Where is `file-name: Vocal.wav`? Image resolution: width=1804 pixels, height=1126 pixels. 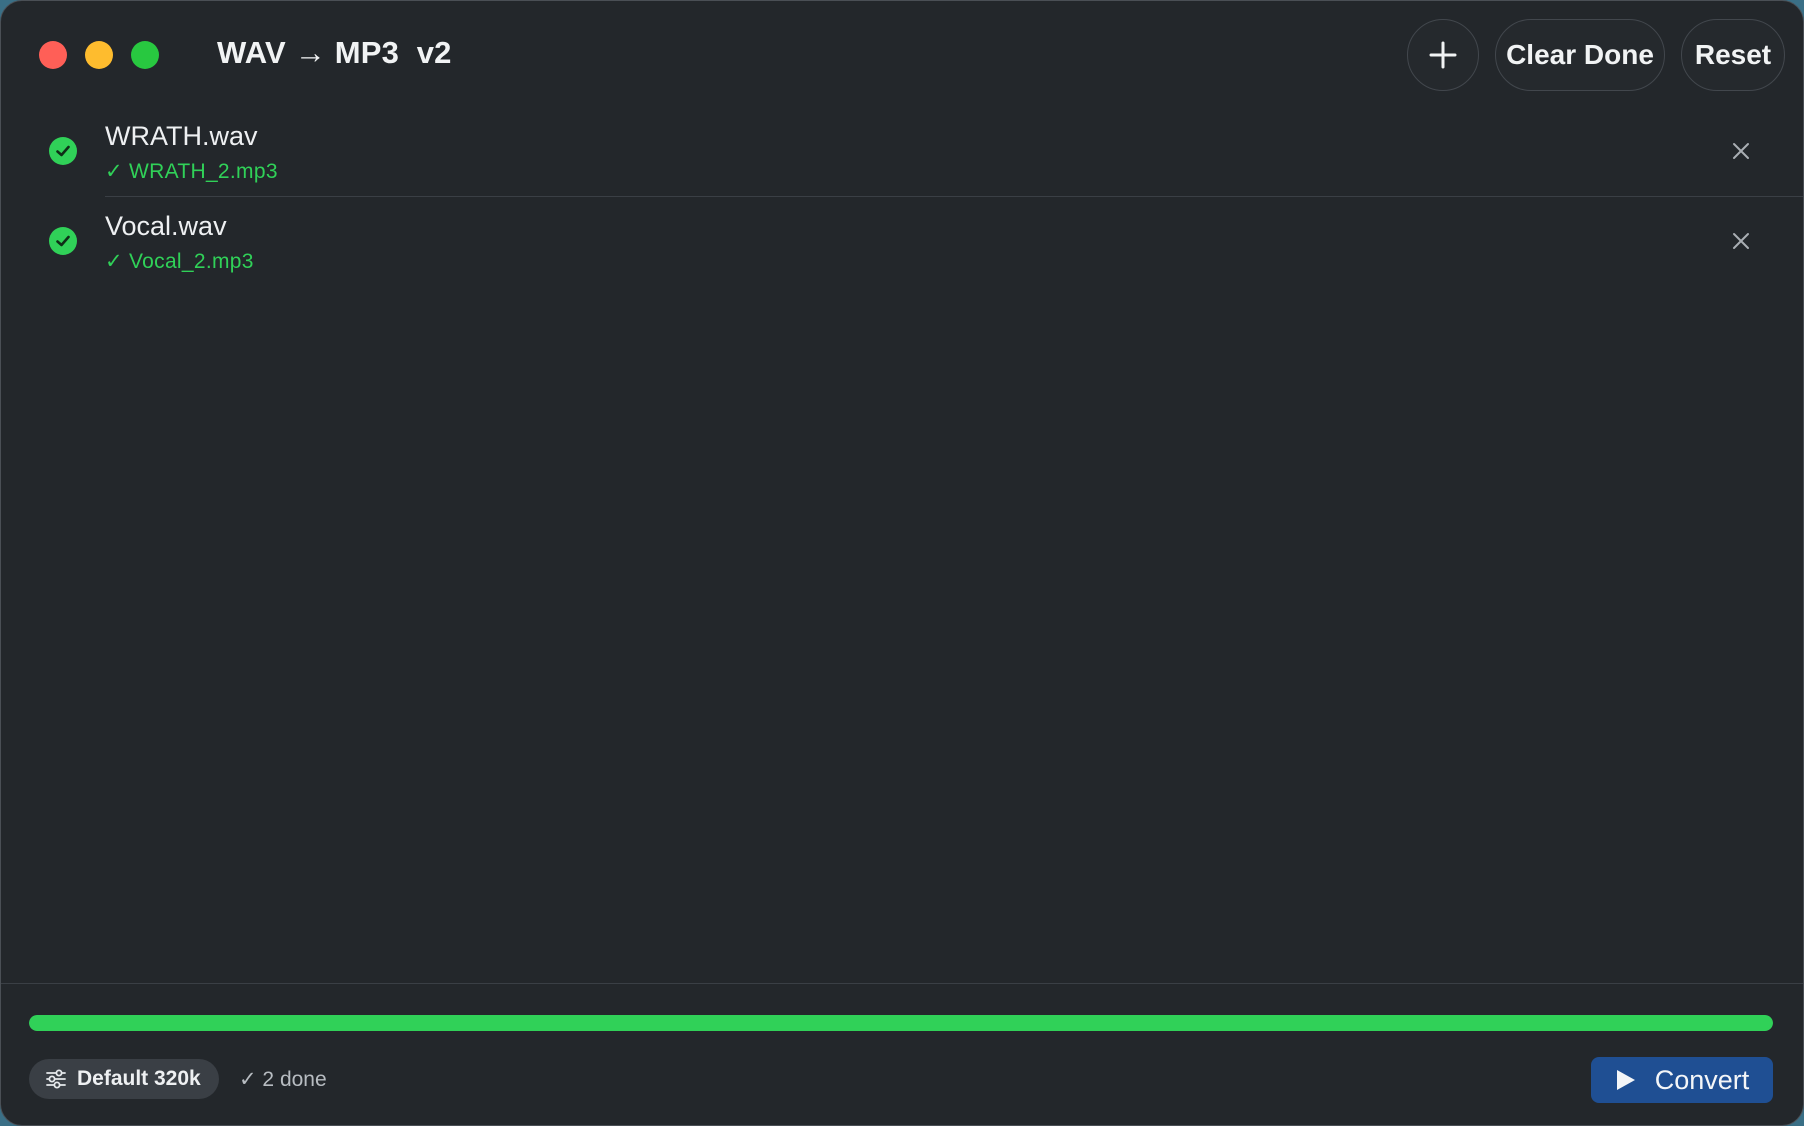
file-name: Vocal.wav is located at coordinates (166, 226).